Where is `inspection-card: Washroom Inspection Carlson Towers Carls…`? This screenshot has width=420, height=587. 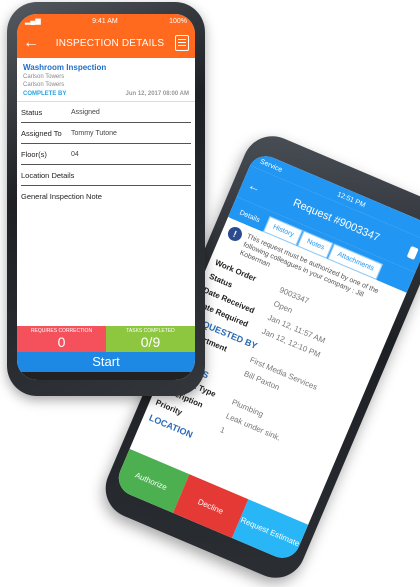 inspection-card: Washroom Inspection Carlson Towers Carls… is located at coordinates (106, 80).